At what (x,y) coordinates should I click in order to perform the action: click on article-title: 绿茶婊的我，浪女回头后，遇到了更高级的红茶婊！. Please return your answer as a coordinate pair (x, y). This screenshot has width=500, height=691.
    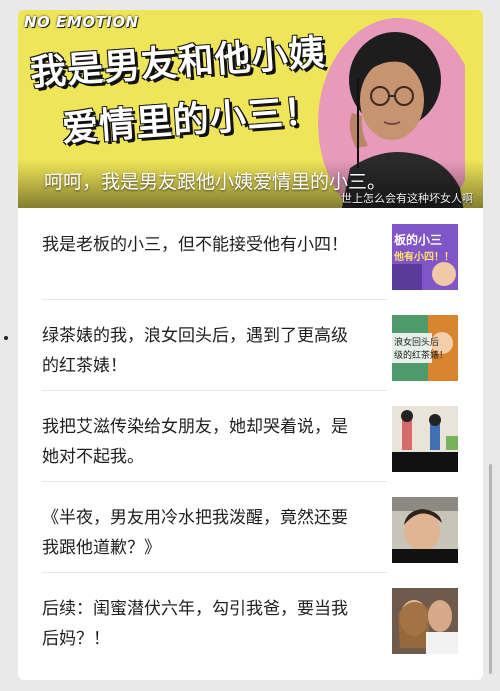
    Looking at the image, I should click on (195, 351).